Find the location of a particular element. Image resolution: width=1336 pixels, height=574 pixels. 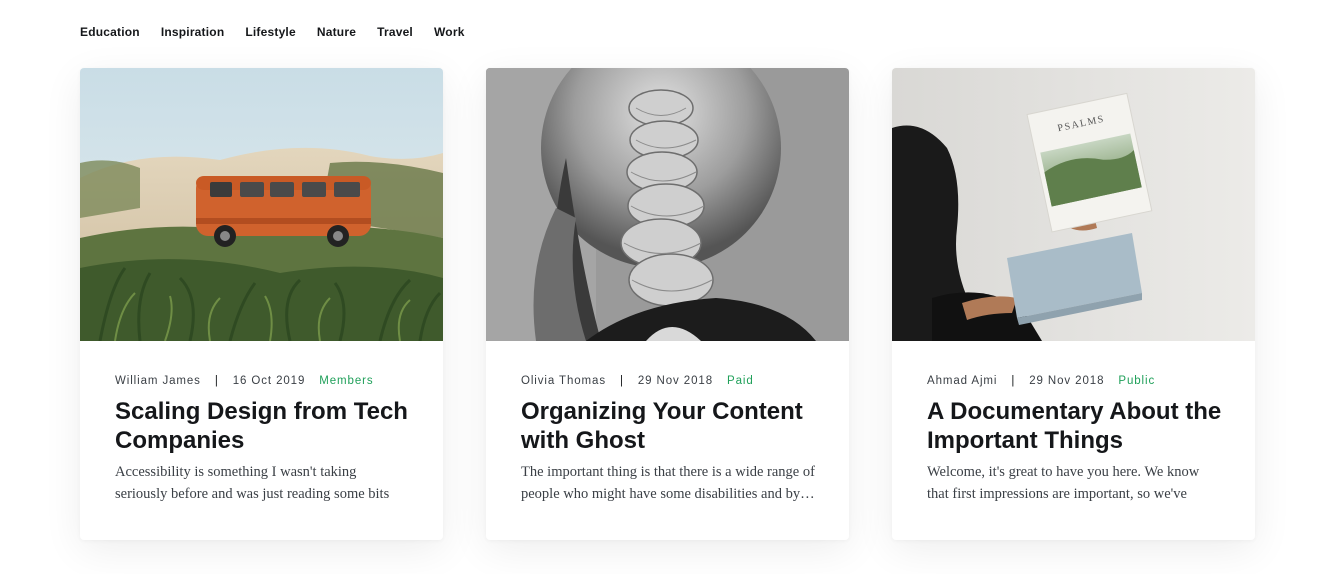

post-image-hair is located at coordinates (667, 204).